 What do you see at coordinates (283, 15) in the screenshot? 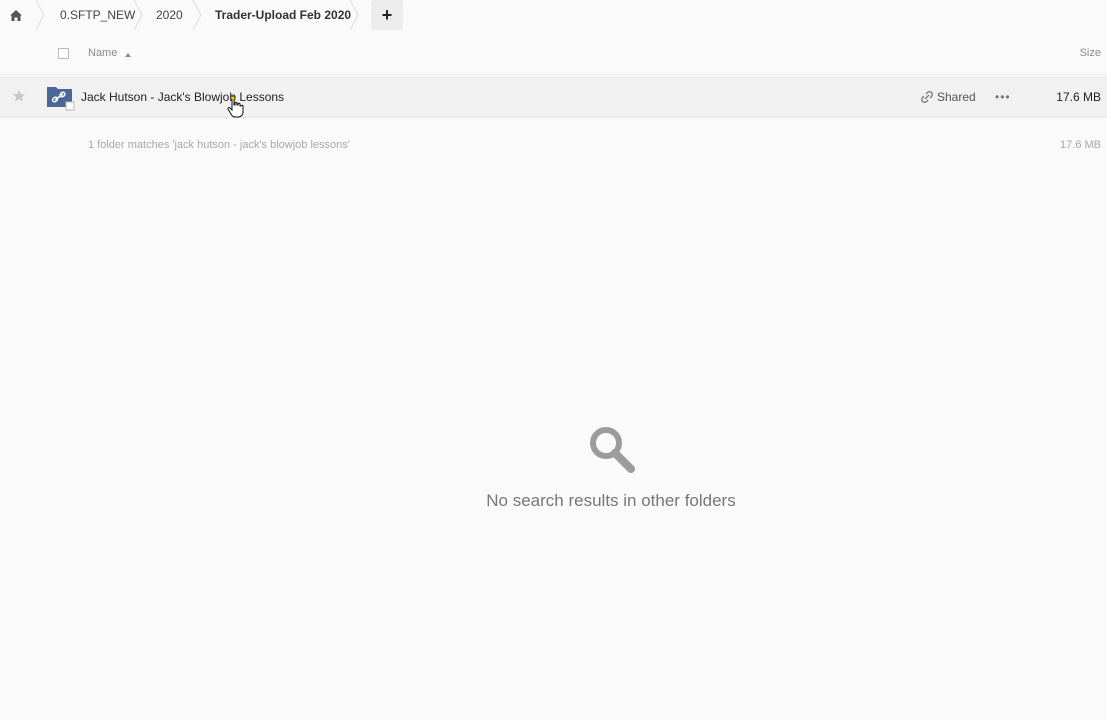
I see `breadcrumb-item-current: Trader-Upload Feb 2020` at bounding box center [283, 15].